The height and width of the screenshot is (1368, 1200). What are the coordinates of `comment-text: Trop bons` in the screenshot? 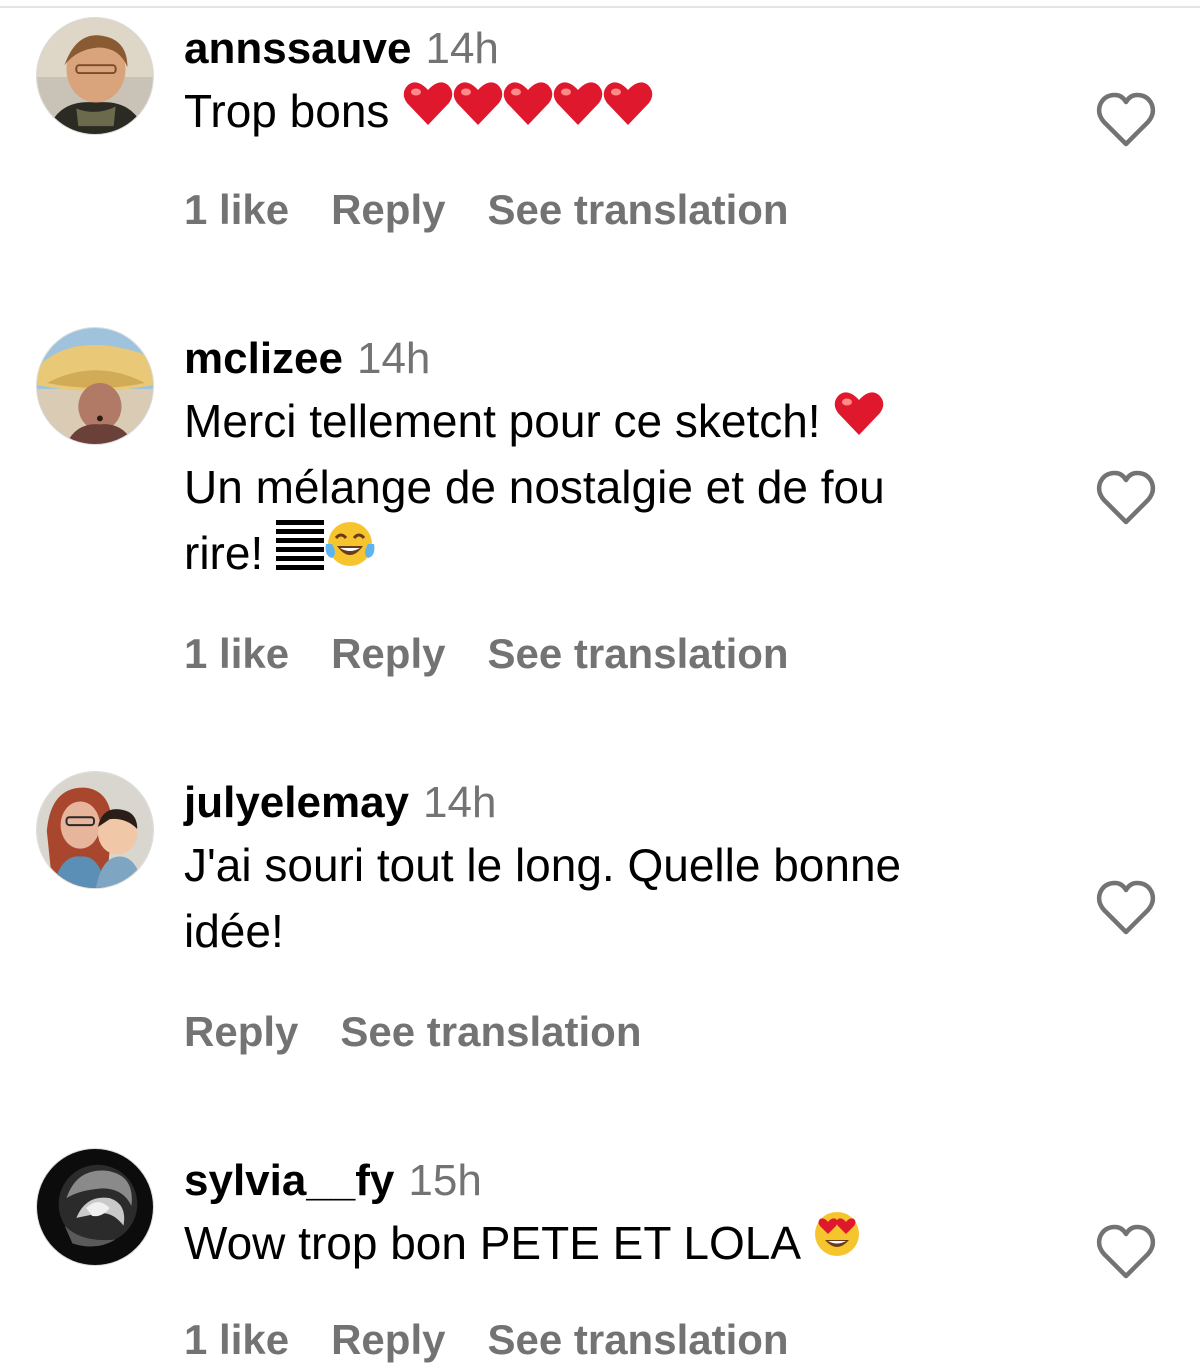 It's located at (624, 111).